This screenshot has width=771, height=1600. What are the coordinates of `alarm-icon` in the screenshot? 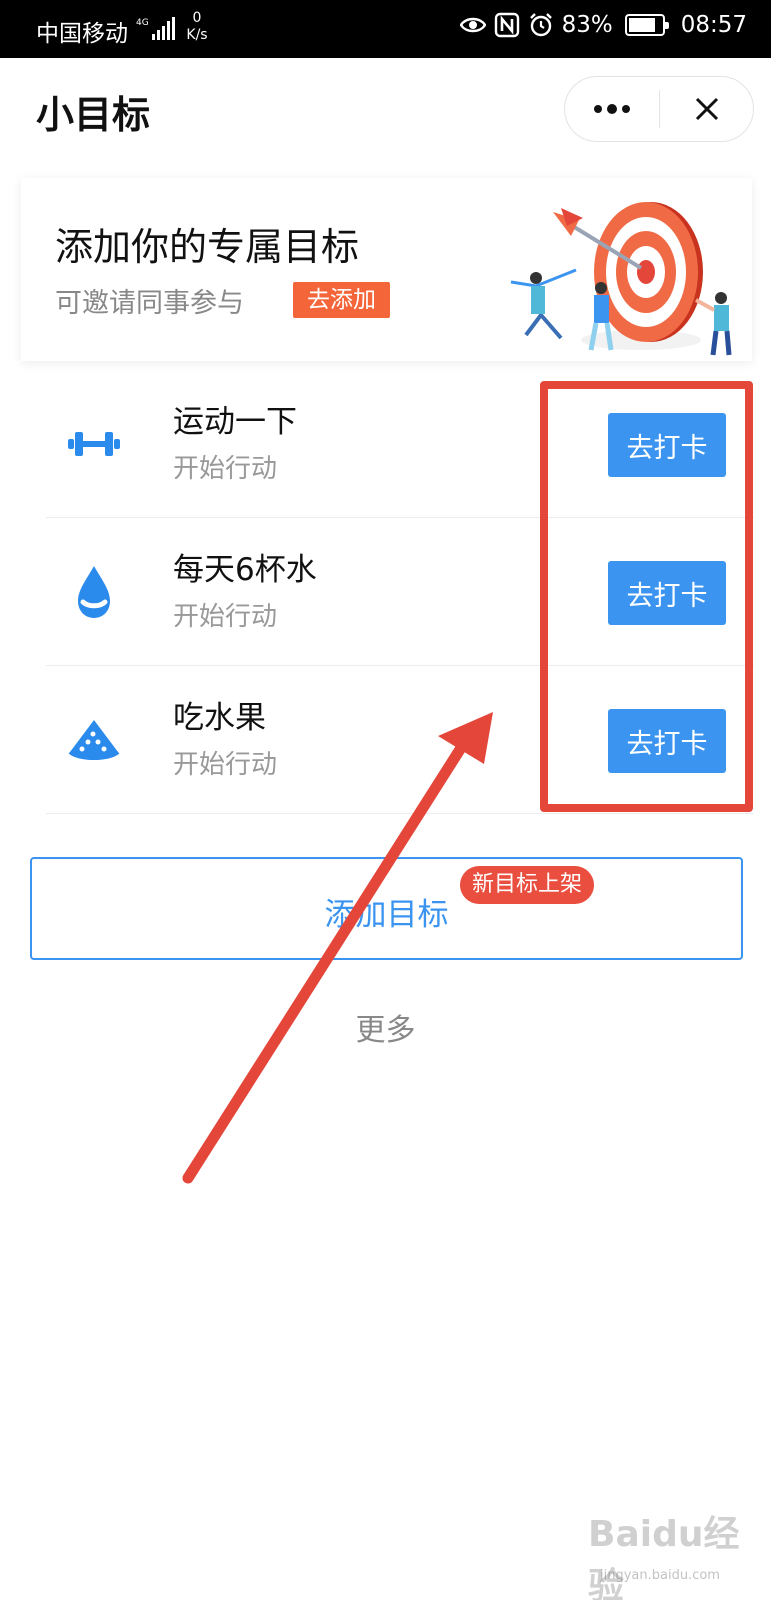 It's located at (540, 25).